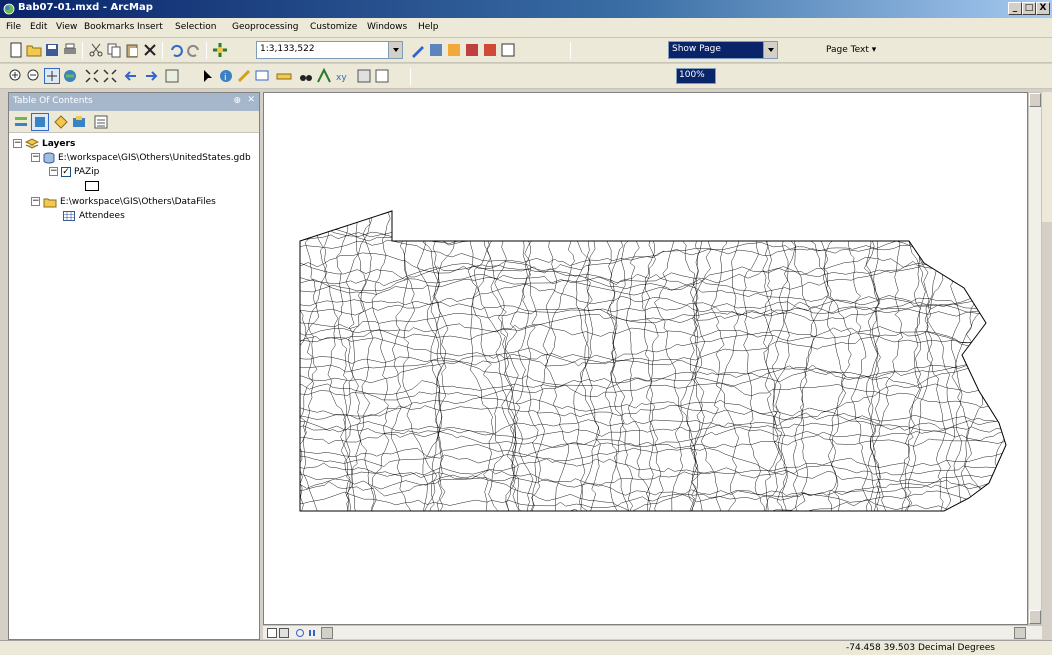  I want to click on scroll-right-button, so click(1020, 633).